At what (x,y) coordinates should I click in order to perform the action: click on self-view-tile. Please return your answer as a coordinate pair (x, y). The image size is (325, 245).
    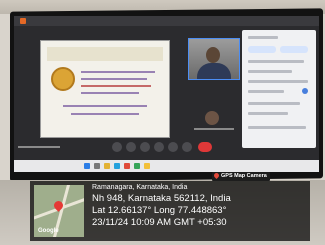
    Looking at the image, I should click on (214, 59).